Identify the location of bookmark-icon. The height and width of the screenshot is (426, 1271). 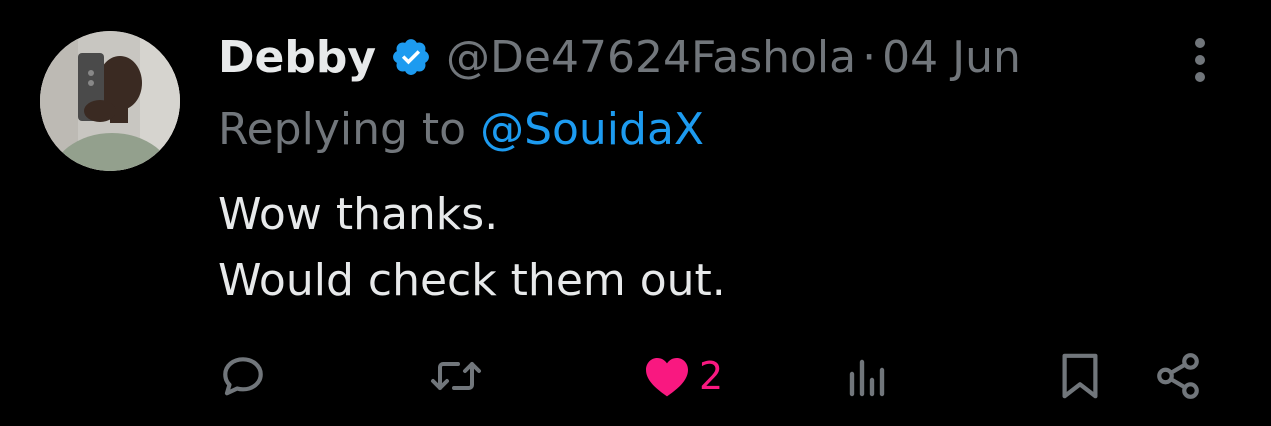
(1080, 376).